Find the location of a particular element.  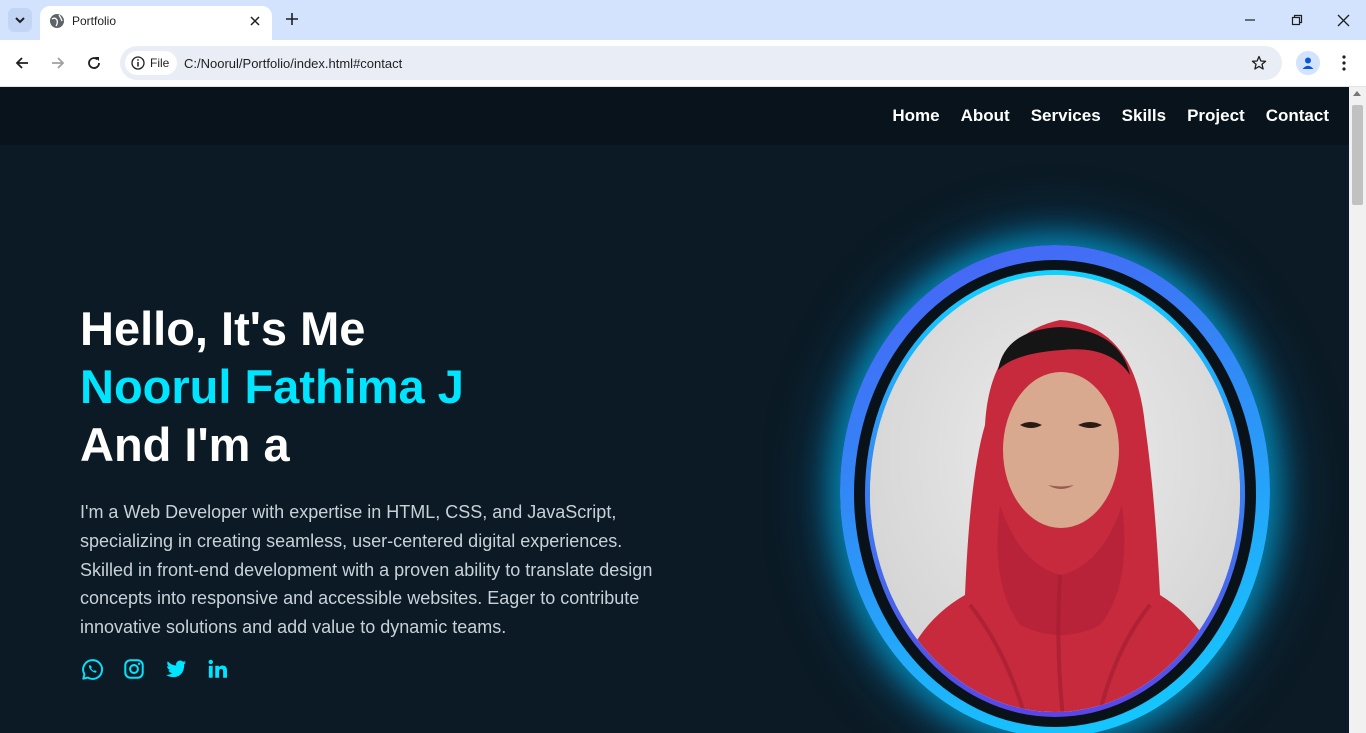

linkedin-link is located at coordinates (218, 669).